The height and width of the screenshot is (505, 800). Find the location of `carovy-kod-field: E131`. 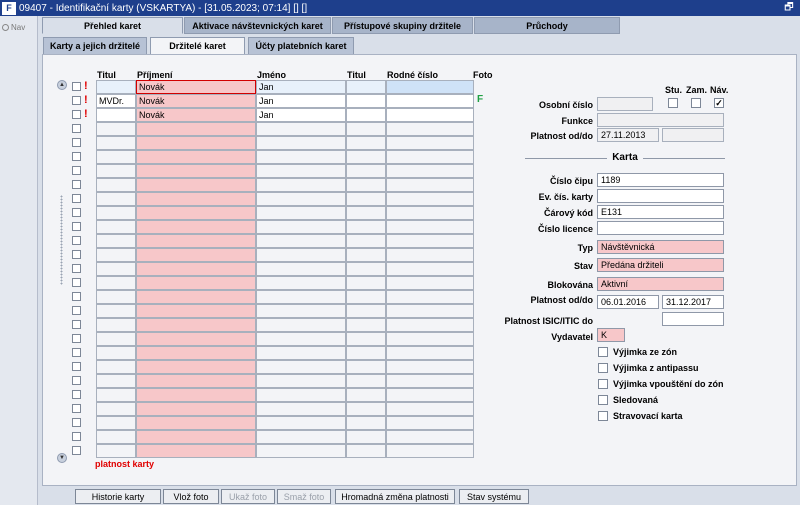

carovy-kod-field: E131 is located at coordinates (660, 212).